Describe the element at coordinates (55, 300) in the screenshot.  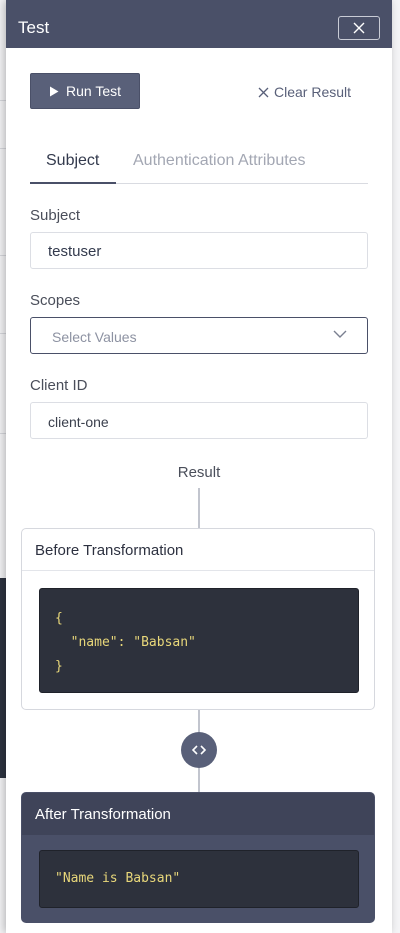
I see `scopes-label: Scopes` at that location.